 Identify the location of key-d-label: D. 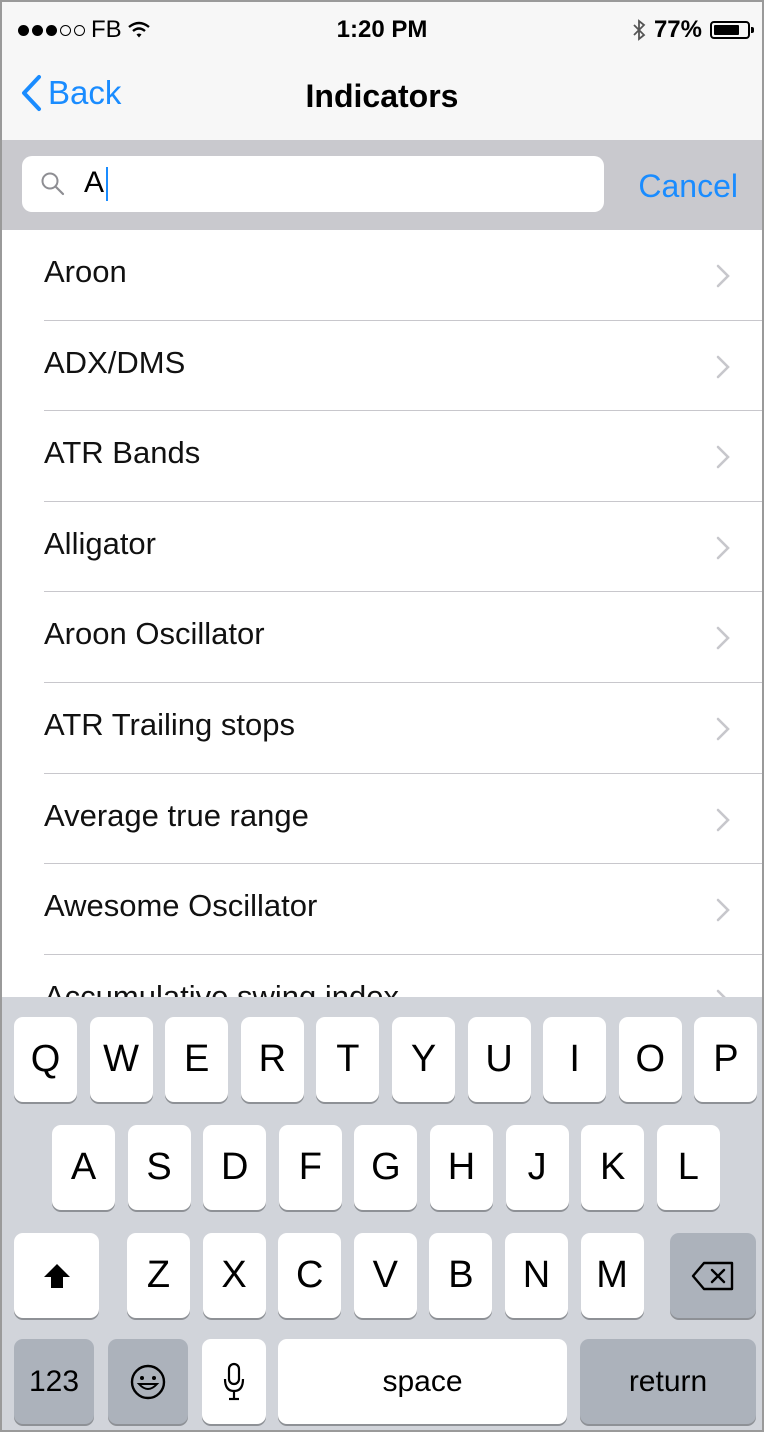
(234, 1167).